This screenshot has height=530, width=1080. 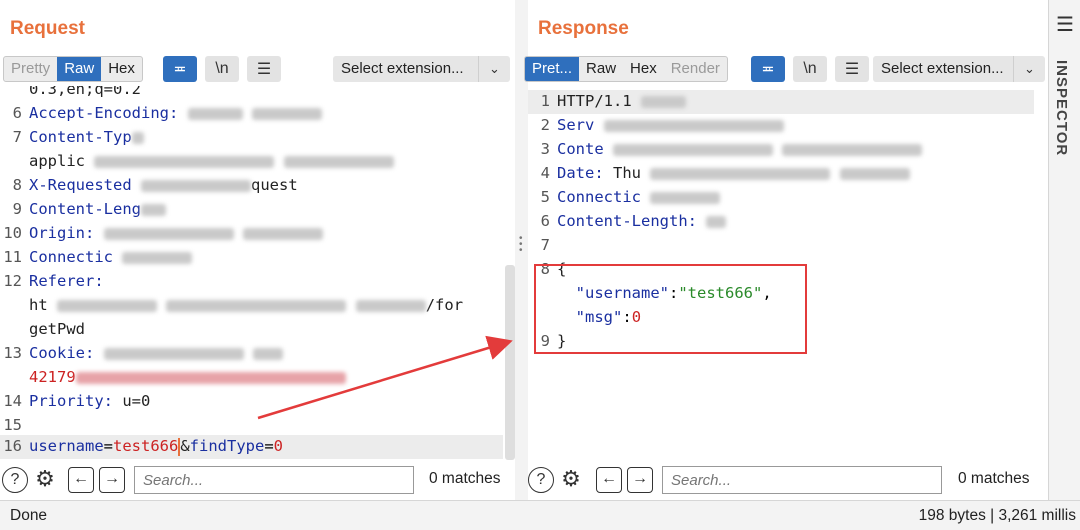 I want to click on request-body-line: 16 username=test666 &findType=0, so click(x=251, y=447).